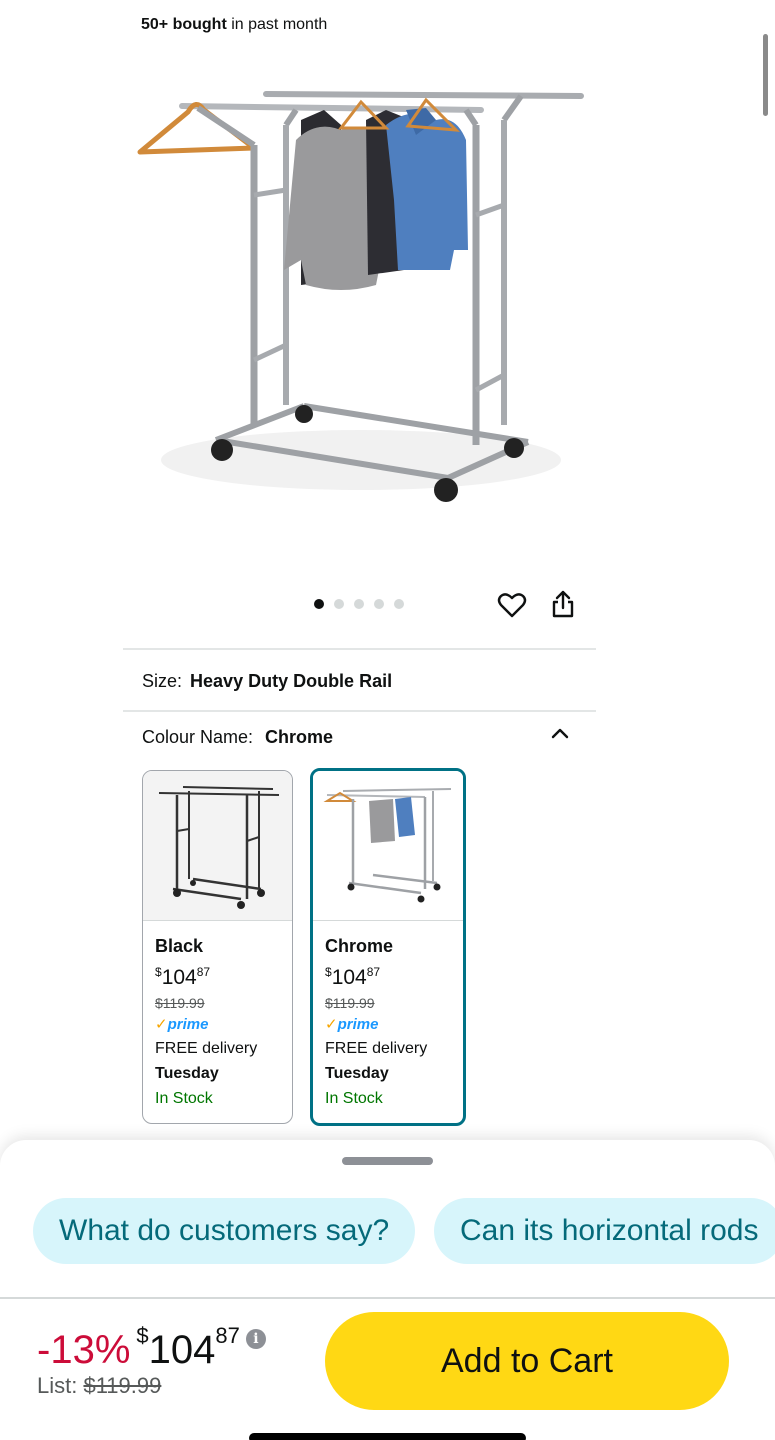  What do you see at coordinates (227, 1335) in the screenshot?
I see `price-fraction: 87` at bounding box center [227, 1335].